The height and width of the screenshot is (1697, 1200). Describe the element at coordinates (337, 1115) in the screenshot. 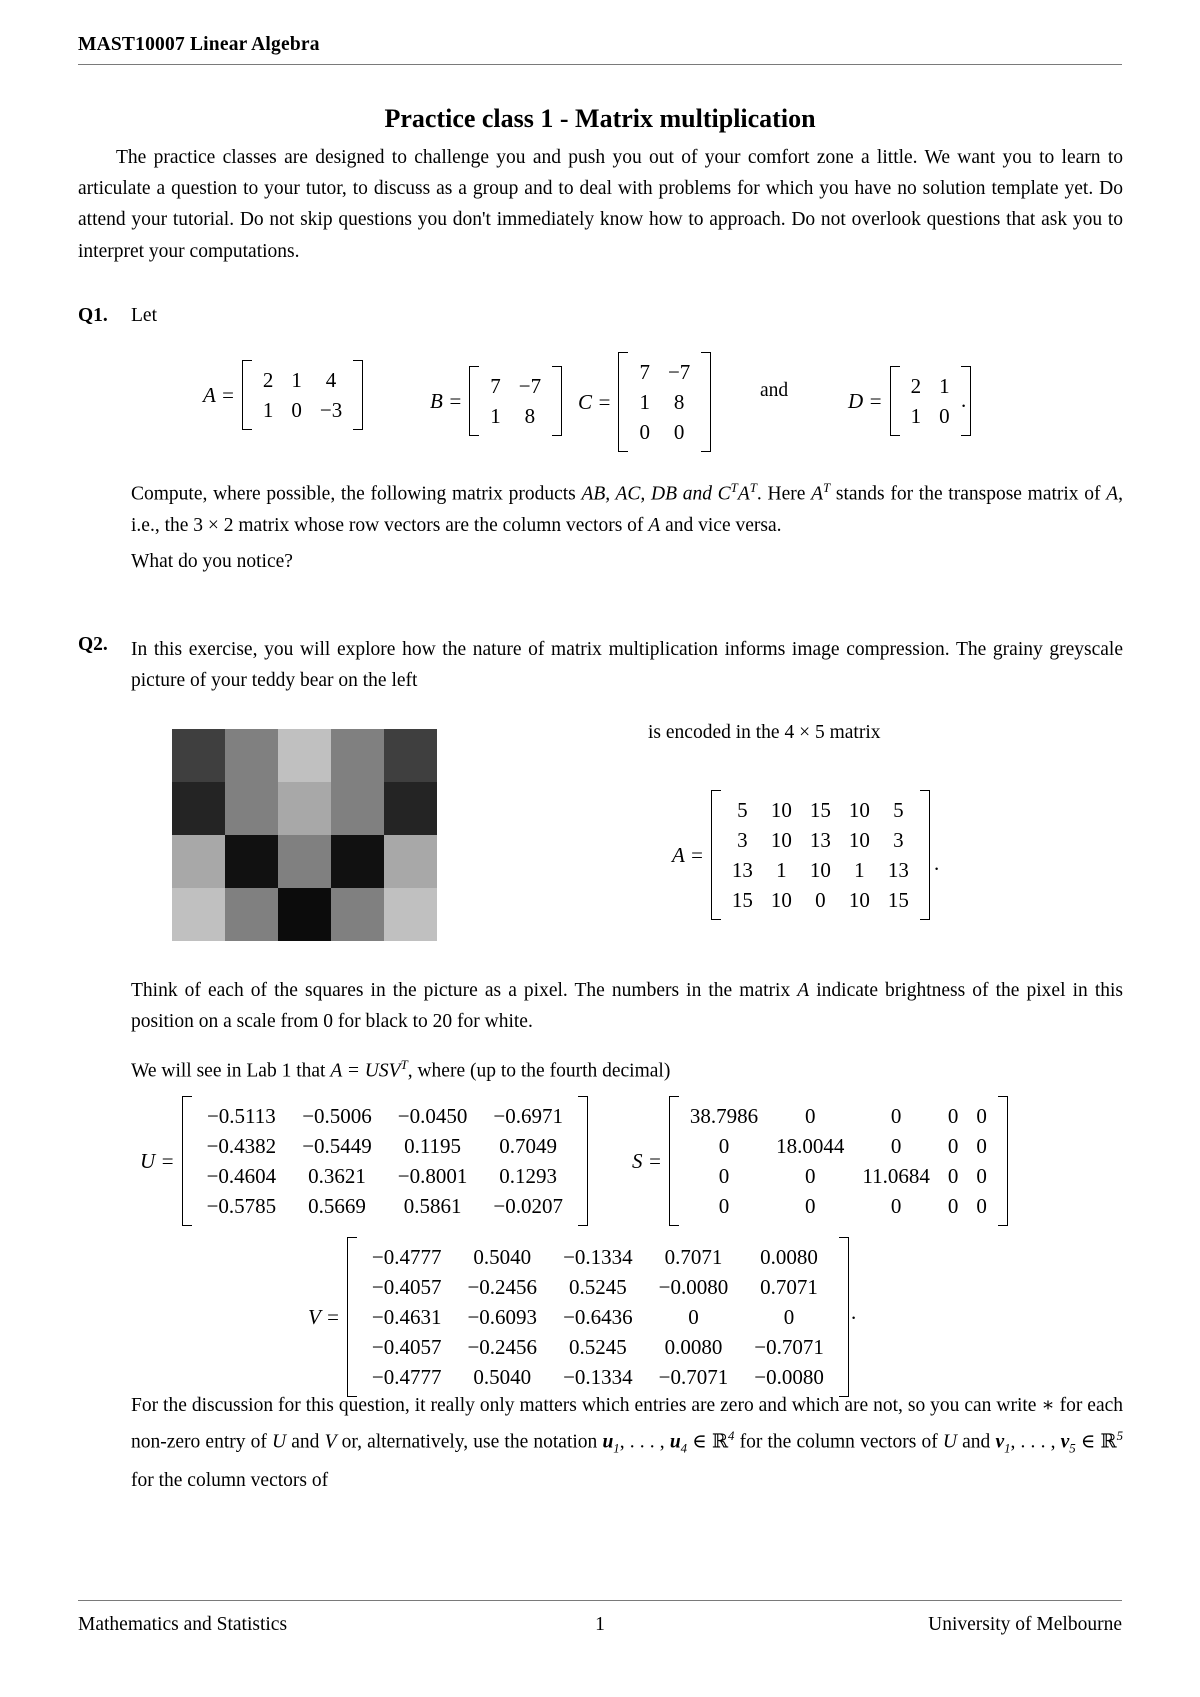

I see `cell: −0.5006` at that location.